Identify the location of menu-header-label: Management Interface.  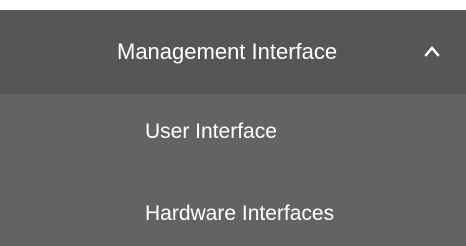
(227, 51).